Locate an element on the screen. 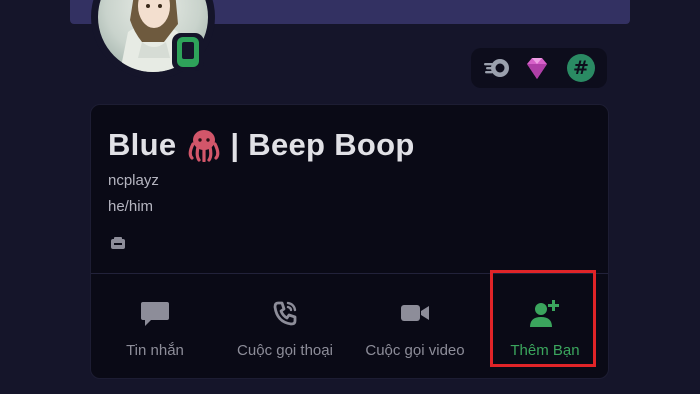 This screenshot has height=394, width=700. username: ncplayz is located at coordinates (133, 180).